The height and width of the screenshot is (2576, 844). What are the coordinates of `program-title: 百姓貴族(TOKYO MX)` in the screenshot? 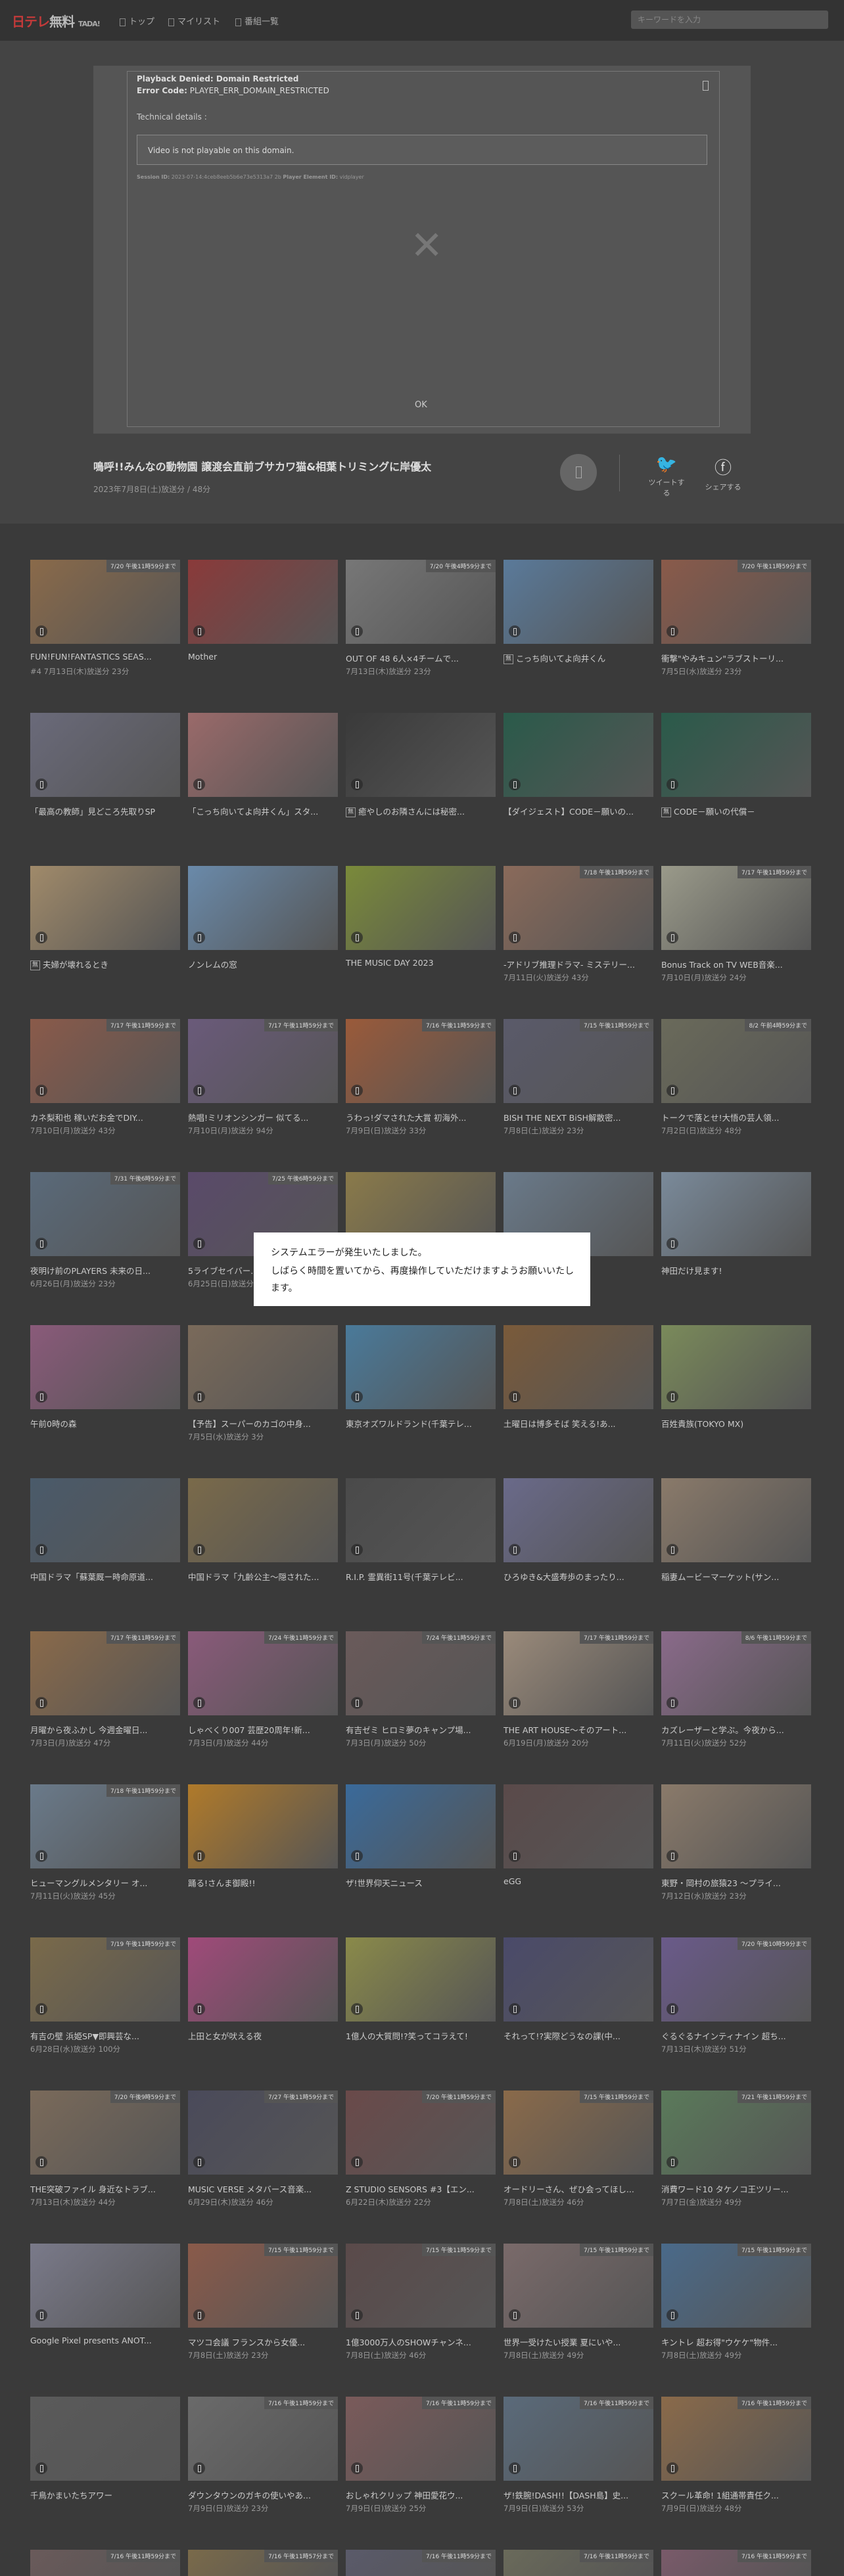 It's located at (736, 1423).